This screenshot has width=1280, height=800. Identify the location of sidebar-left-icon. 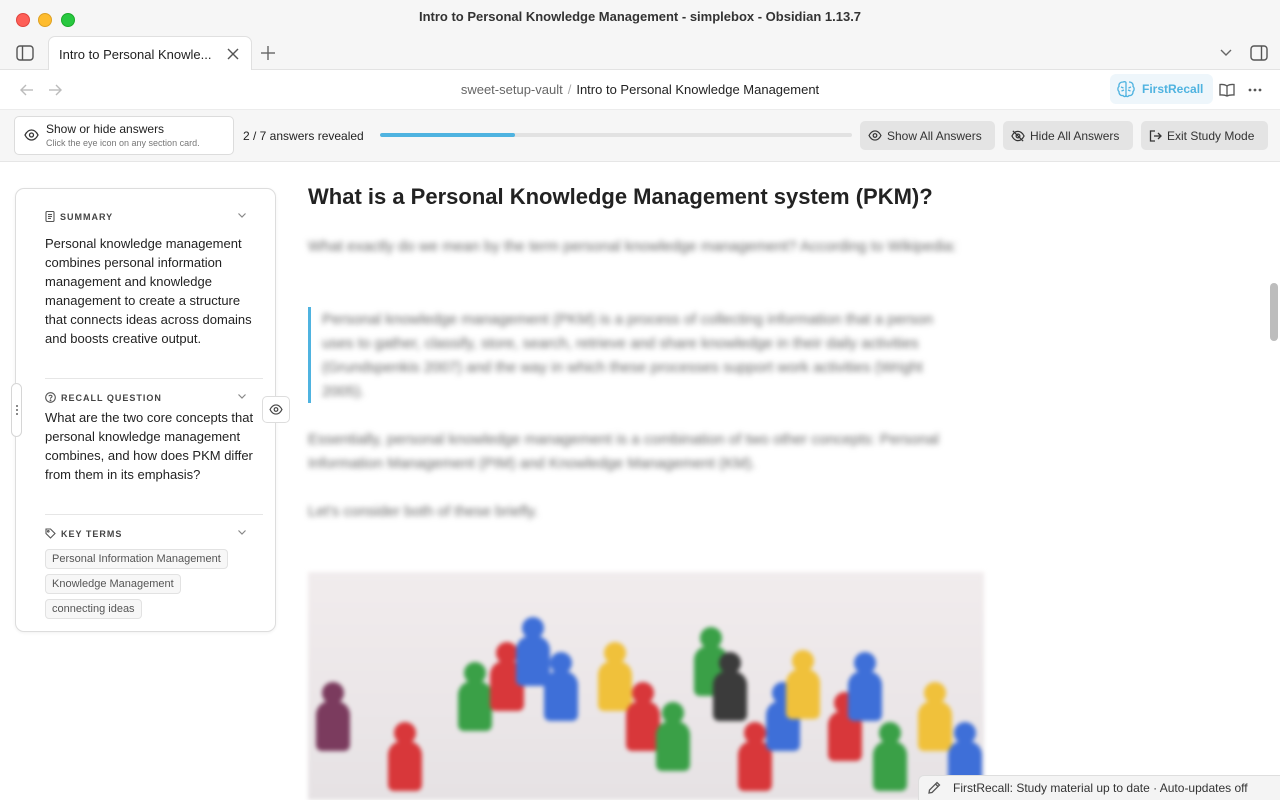
(25, 53).